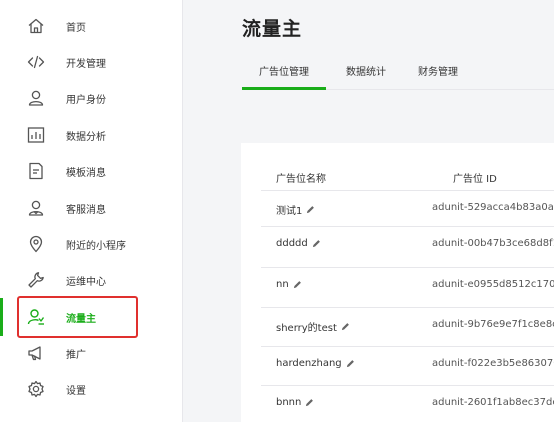 This screenshot has height=422, width=554. Describe the element at coordinates (493, 207) in the screenshot. I see `ad-slot-id: adunit-529acca4b83a0abf` at that location.